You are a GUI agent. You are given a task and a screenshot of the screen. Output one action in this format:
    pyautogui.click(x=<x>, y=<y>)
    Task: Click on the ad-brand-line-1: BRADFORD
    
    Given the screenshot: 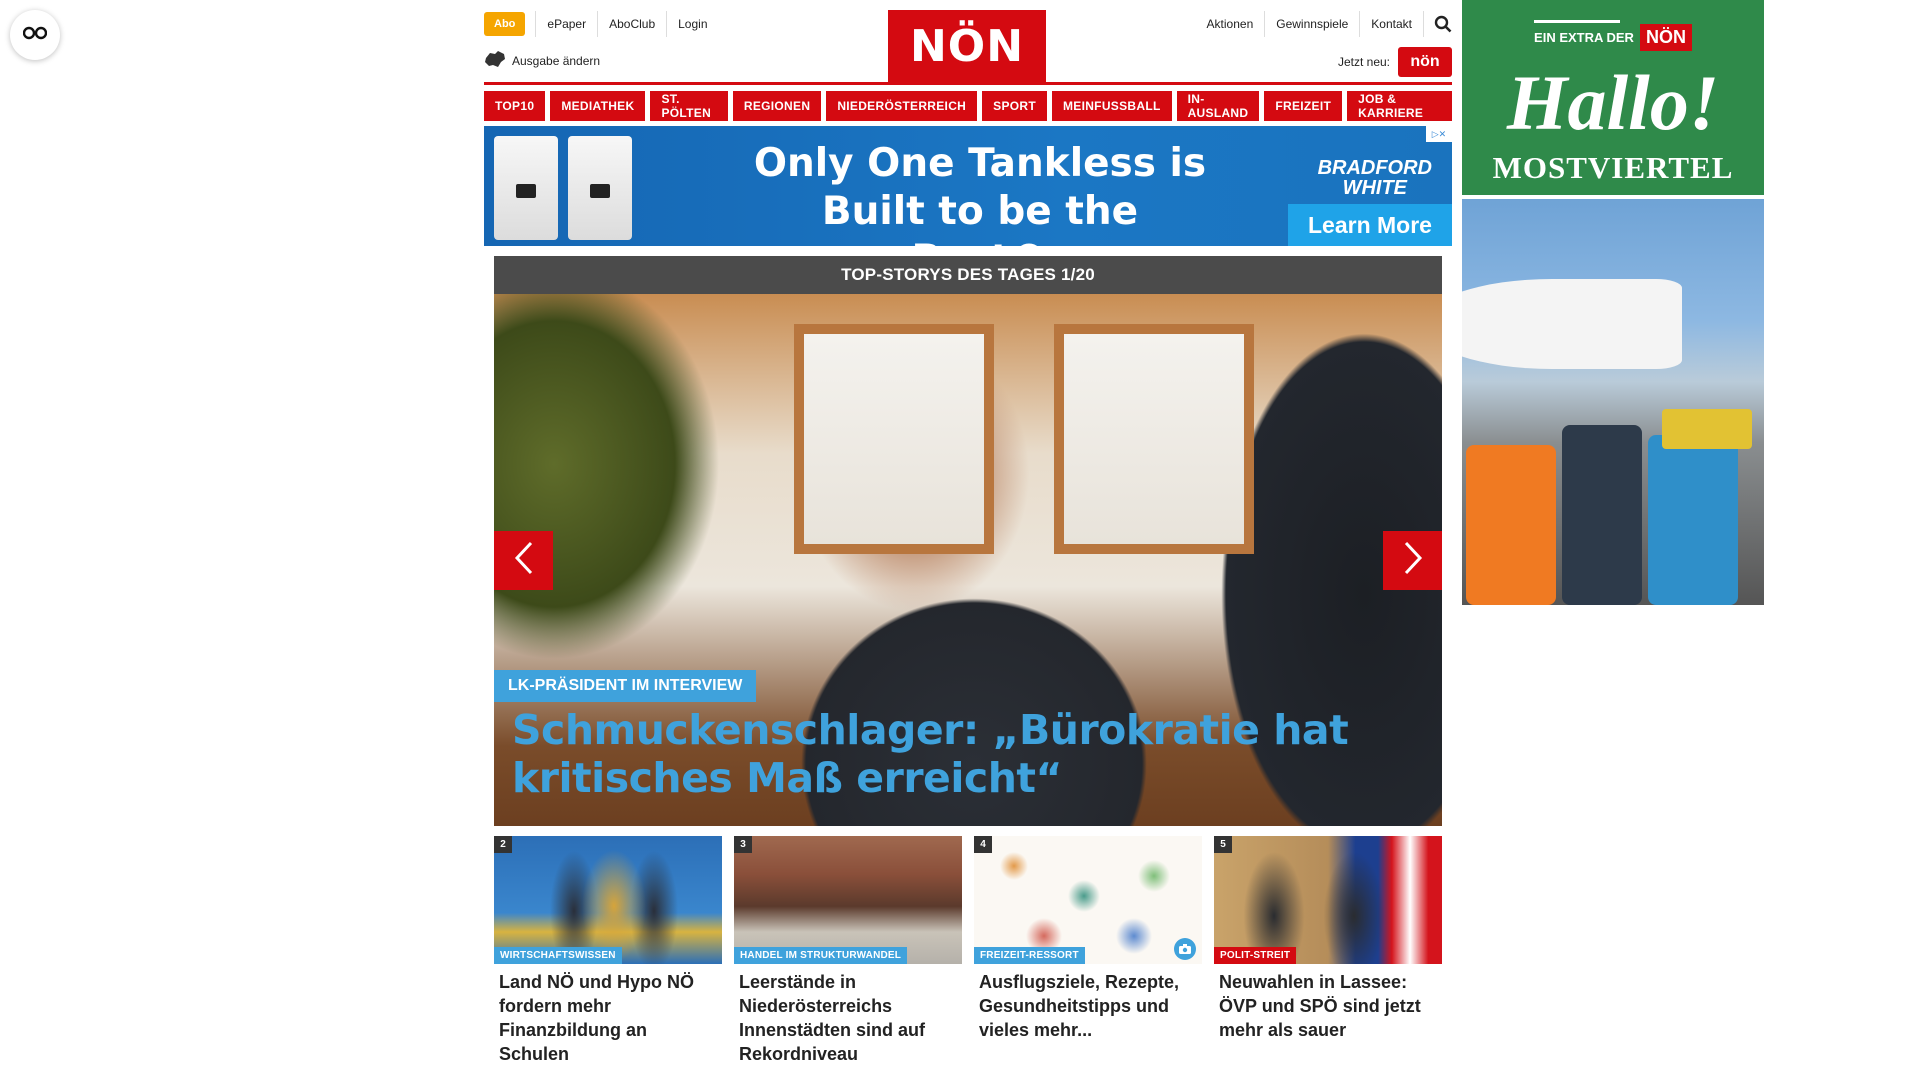 What is the action you would take?
    pyautogui.click(x=1374, y=168)
    